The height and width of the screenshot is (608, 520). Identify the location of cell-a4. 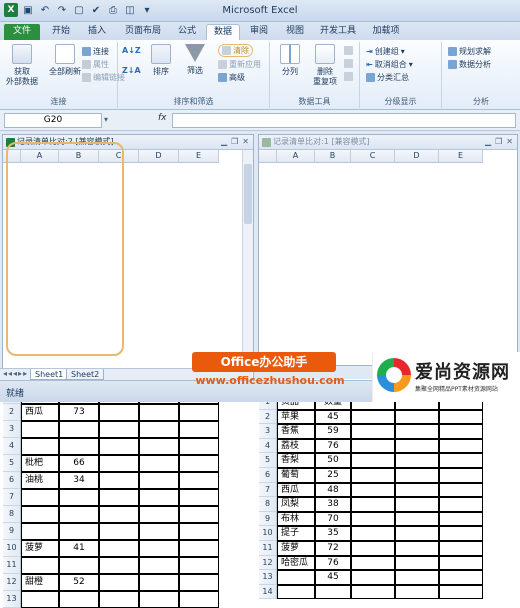
(40, 446).